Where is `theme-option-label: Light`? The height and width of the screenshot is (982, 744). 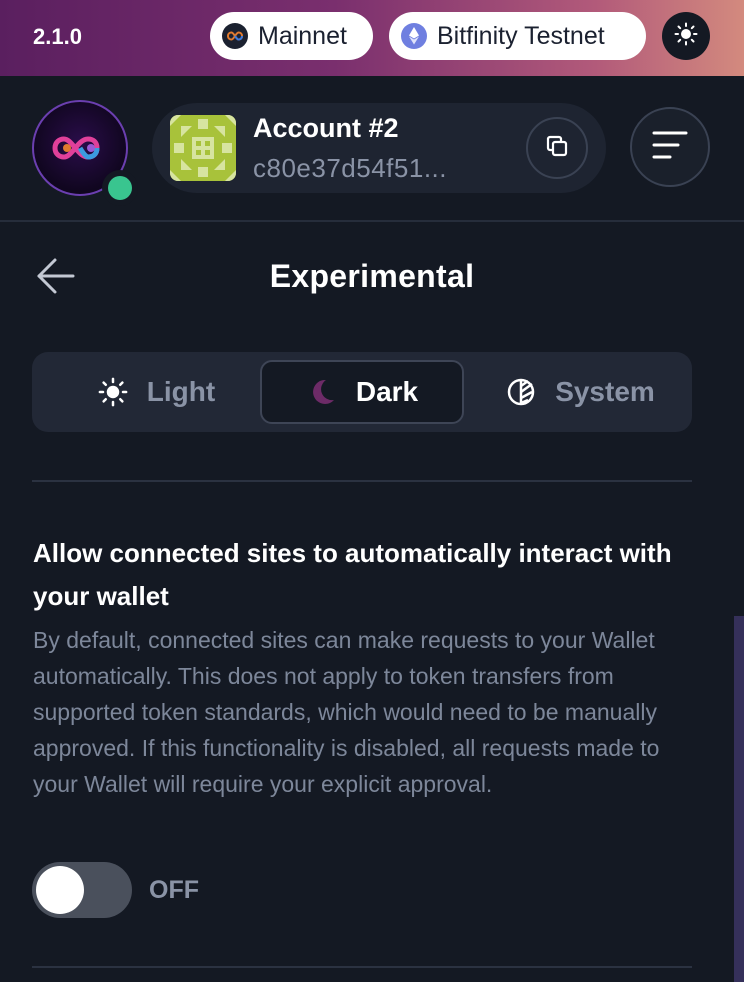
theme-option-label: Light is located at coordinates (181, 391).